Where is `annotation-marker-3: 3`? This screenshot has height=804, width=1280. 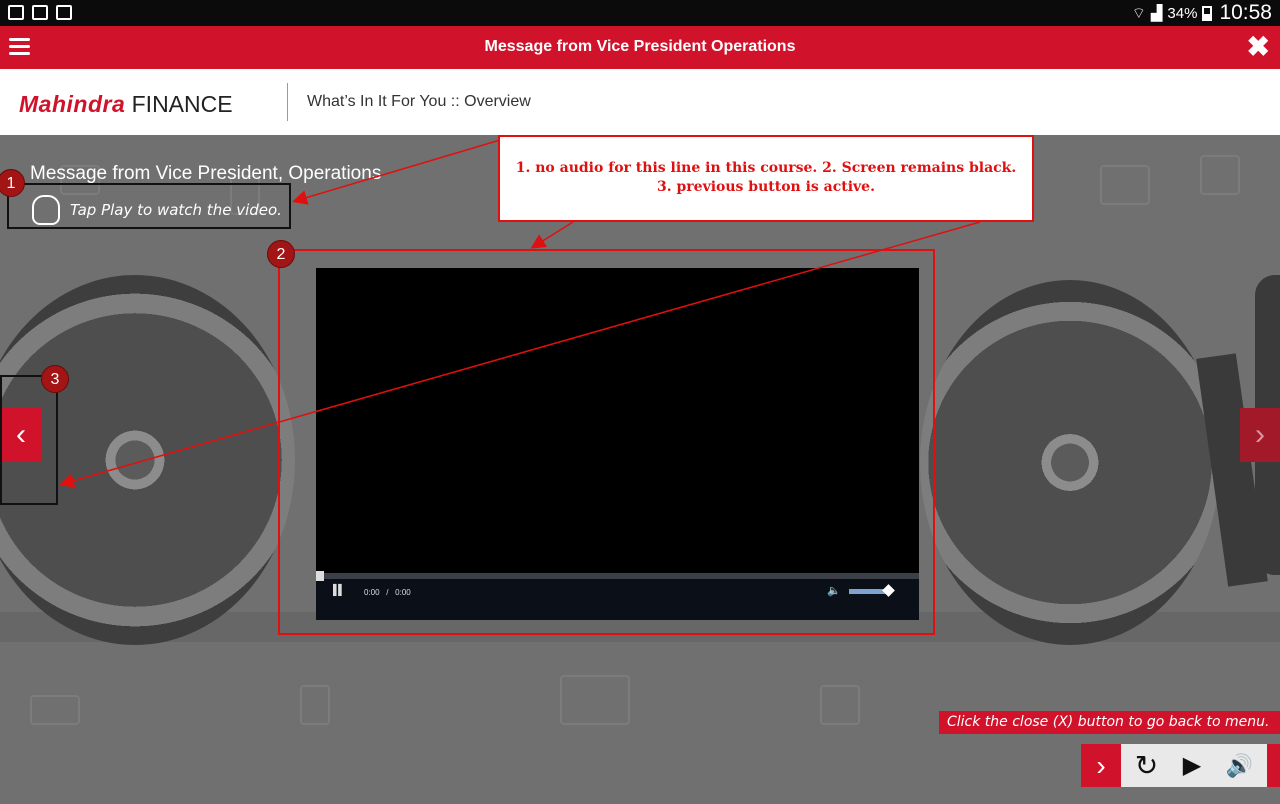 annotation-marker-3: 3 is located at coordinates (55, 379).